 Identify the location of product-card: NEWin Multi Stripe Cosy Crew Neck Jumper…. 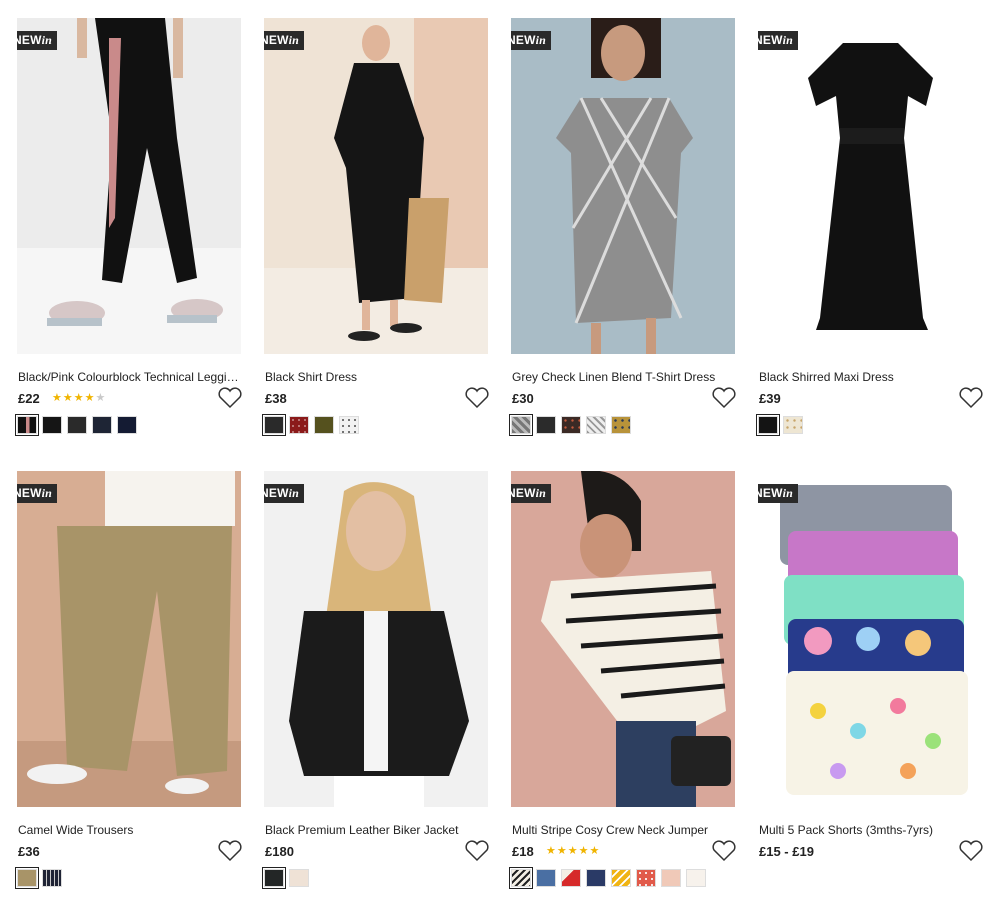
(622, 680).